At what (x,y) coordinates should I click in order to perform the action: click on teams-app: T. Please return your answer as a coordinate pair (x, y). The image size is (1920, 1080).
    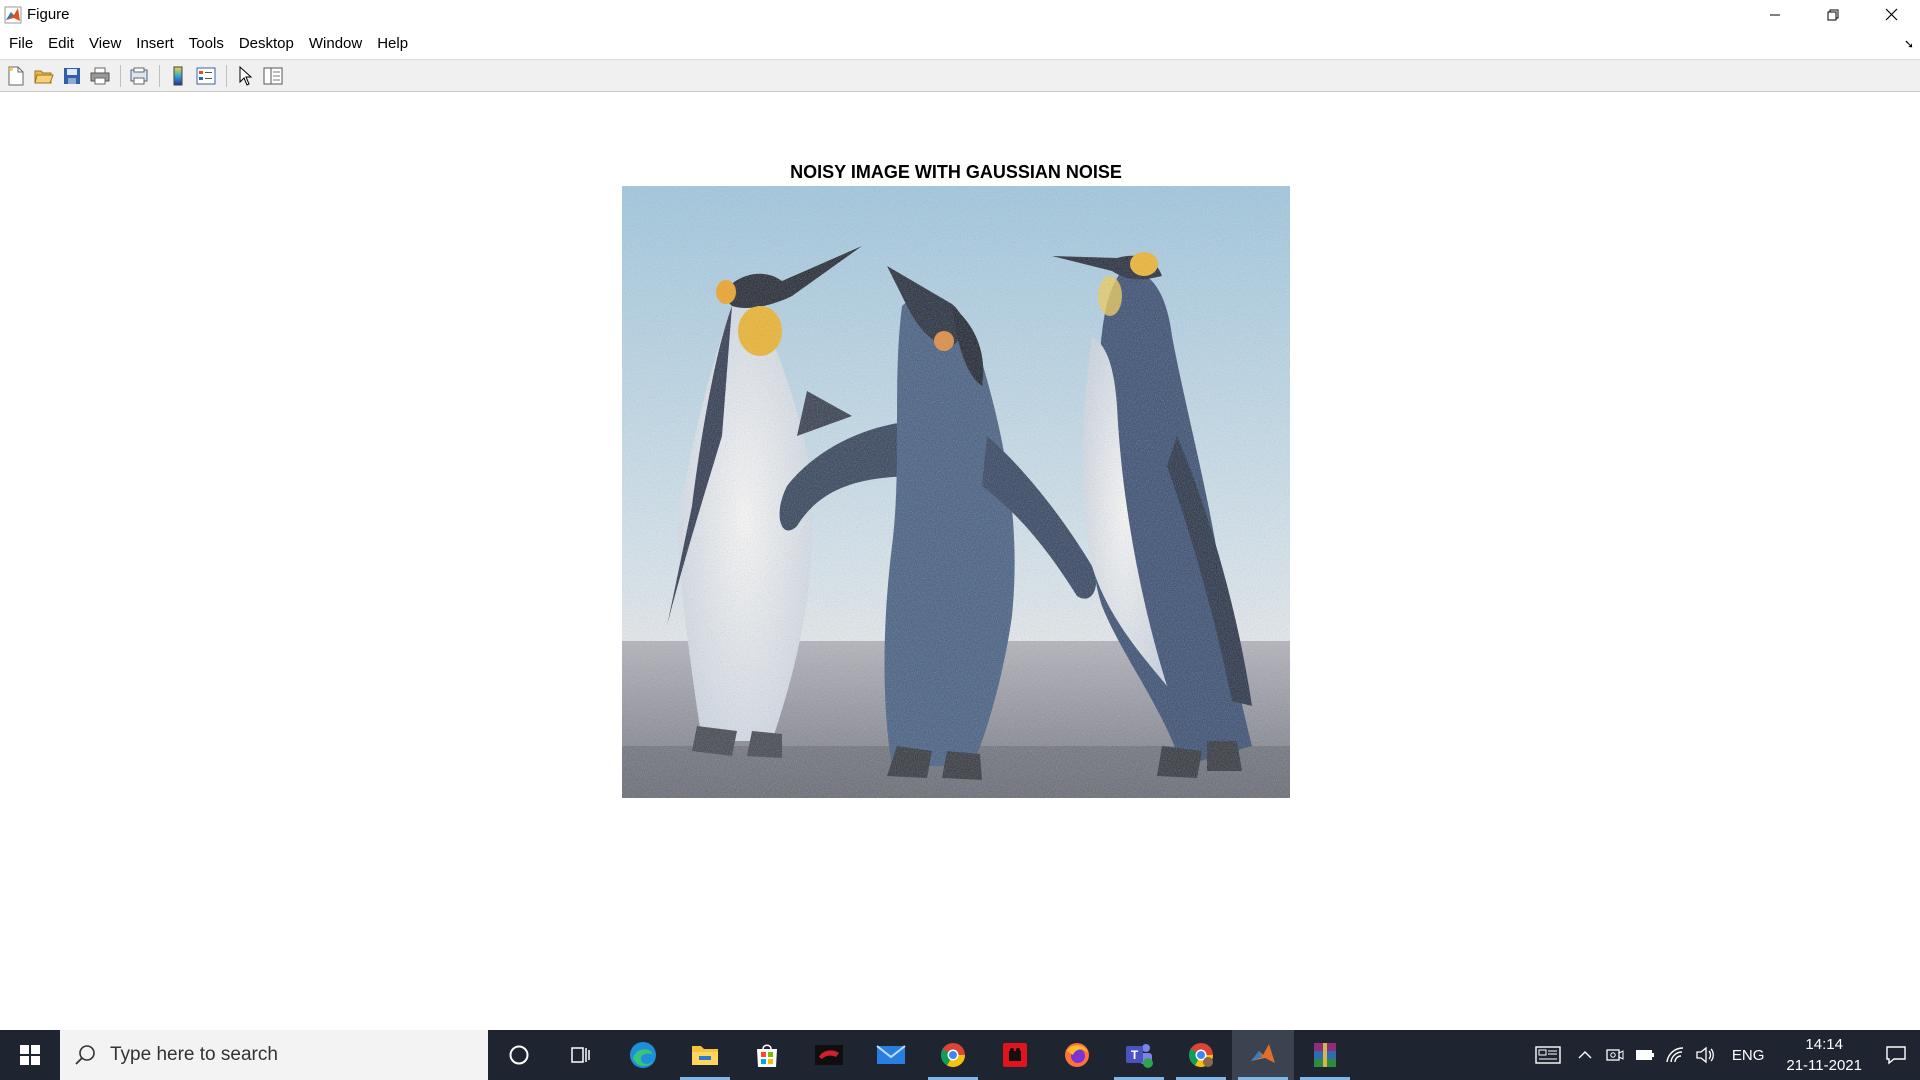
    Looking at the image, I should click on (1139, 1055).